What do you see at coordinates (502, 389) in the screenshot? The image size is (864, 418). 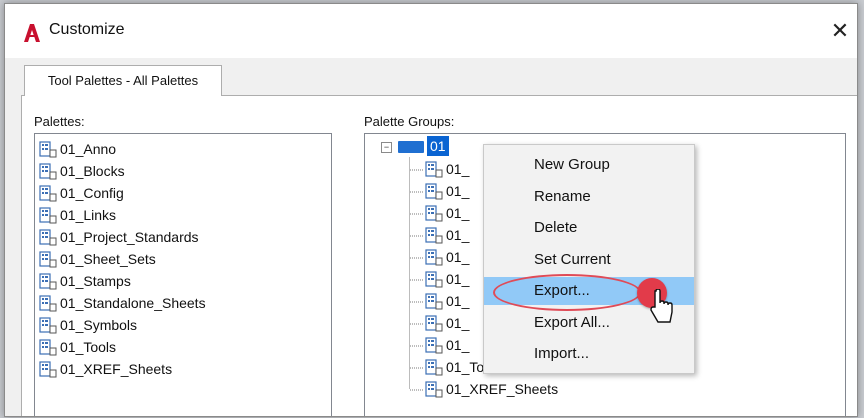 I see `group-child-label: 01_XREF_Sheets` at bounding box center [502, 389].